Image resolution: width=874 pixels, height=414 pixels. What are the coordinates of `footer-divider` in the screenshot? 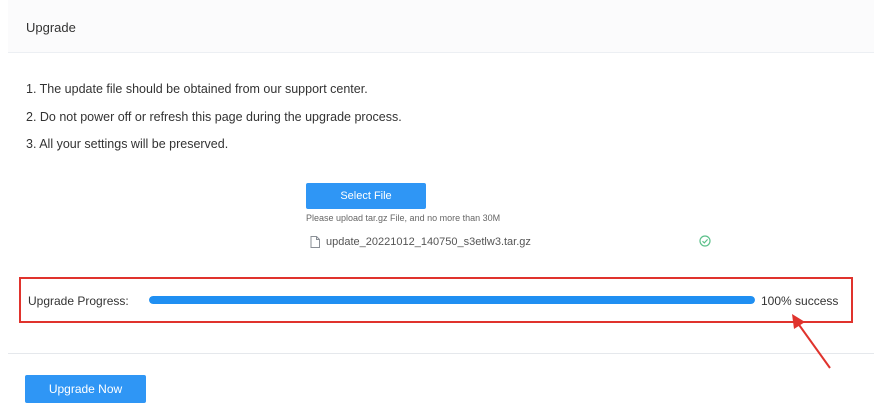 It's located at (441, 353).